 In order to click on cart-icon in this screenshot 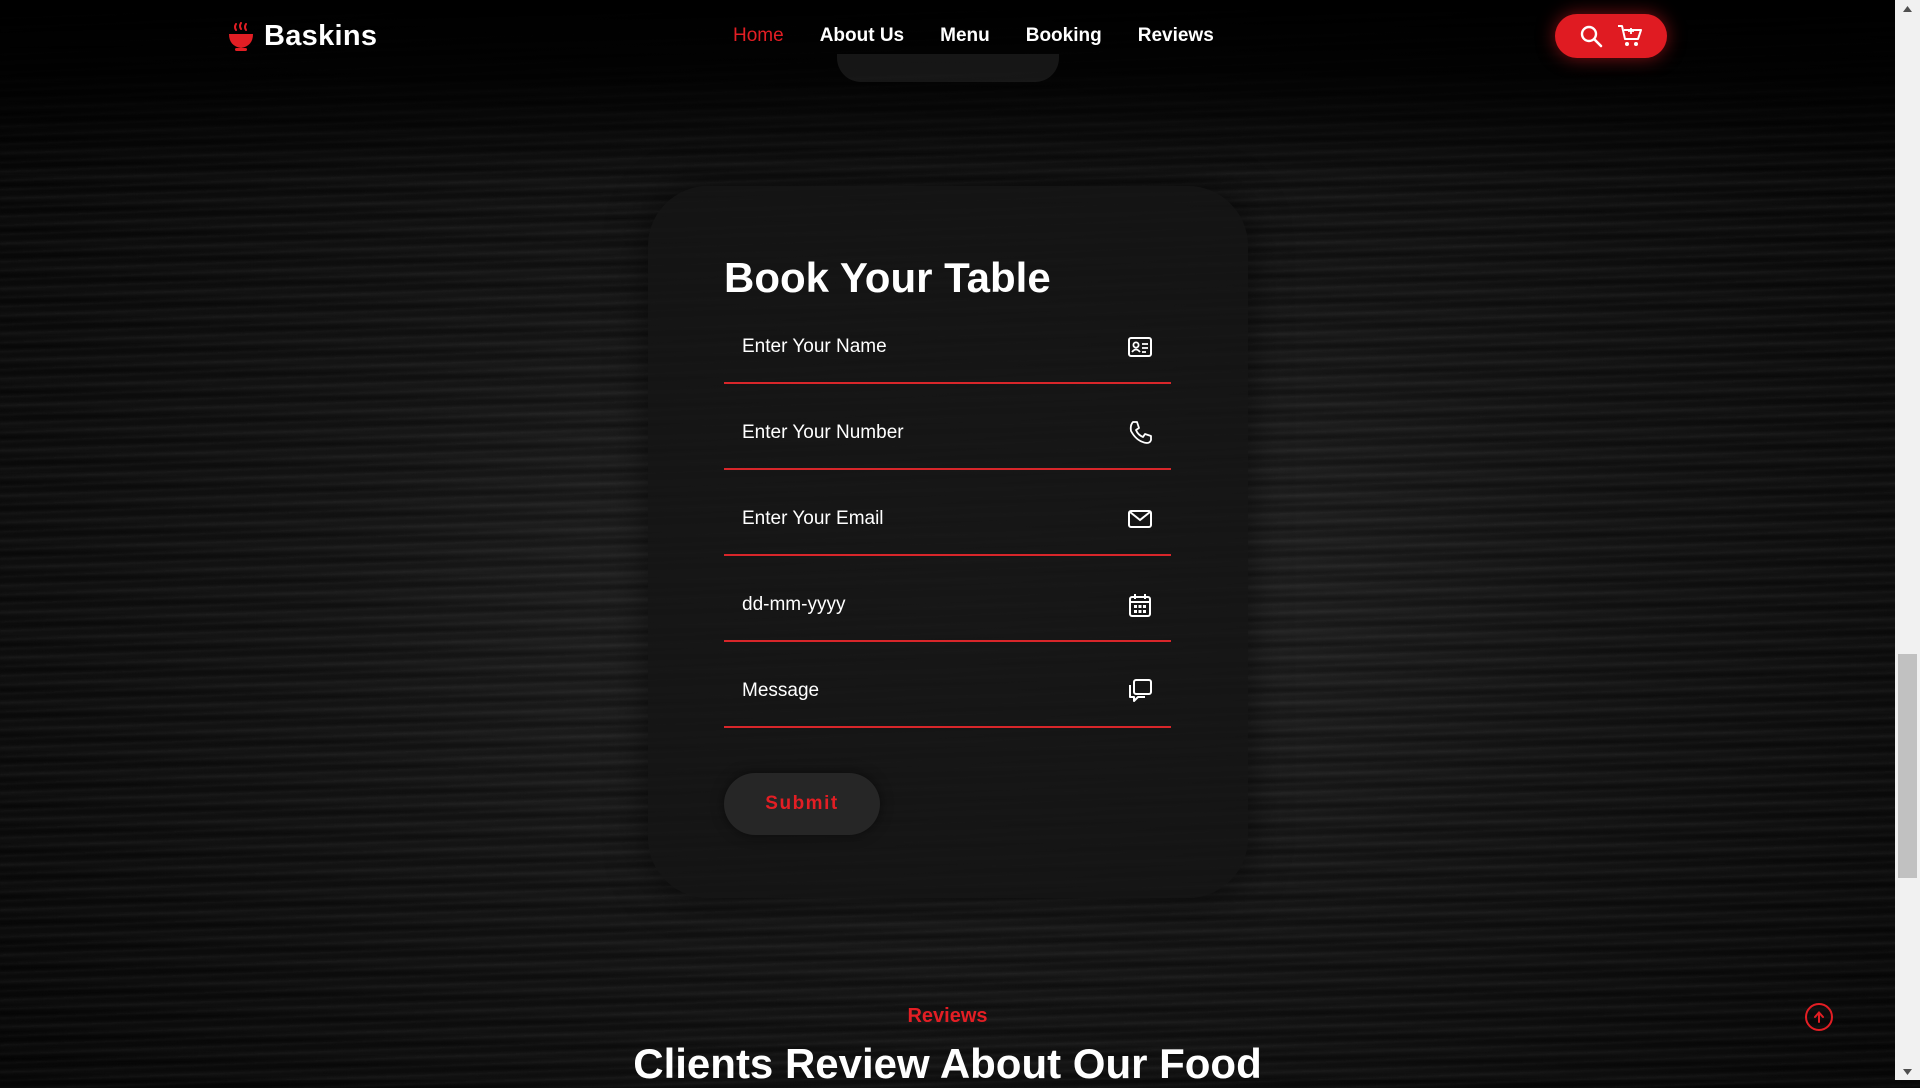, I will do `click(1630, 36)`.